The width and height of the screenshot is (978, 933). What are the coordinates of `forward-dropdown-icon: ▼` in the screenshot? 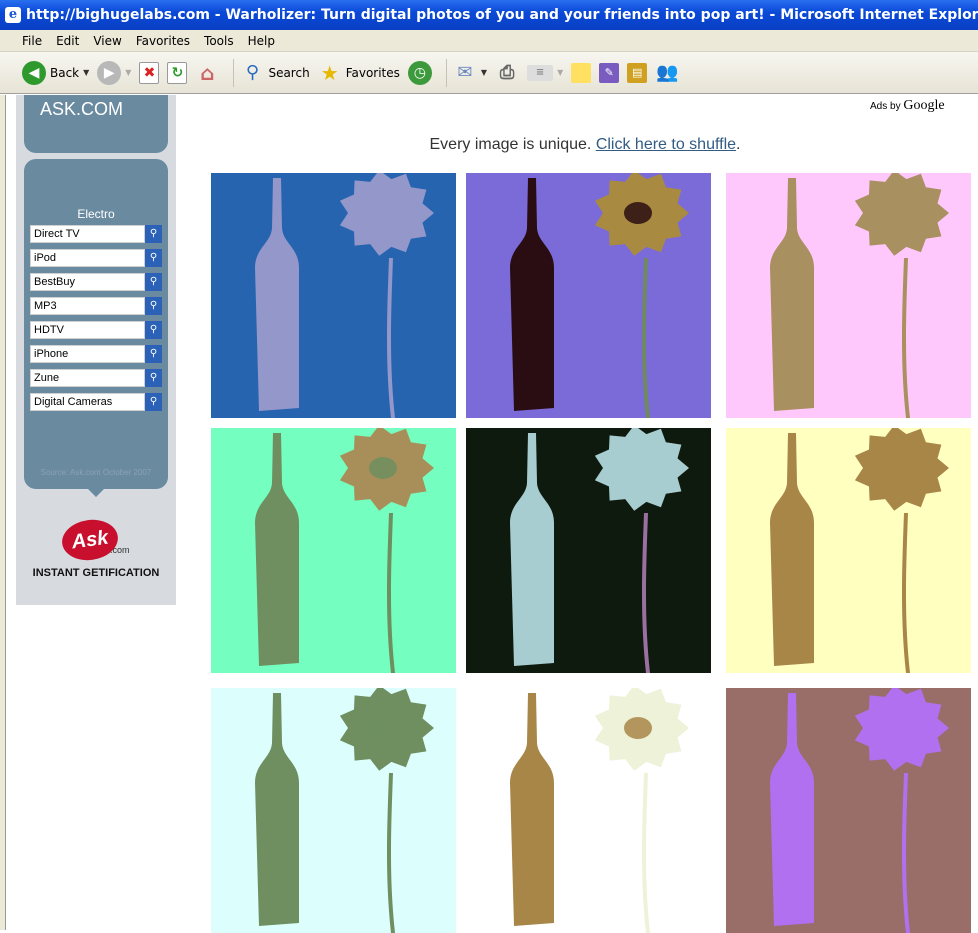 It's located at (128, 72).